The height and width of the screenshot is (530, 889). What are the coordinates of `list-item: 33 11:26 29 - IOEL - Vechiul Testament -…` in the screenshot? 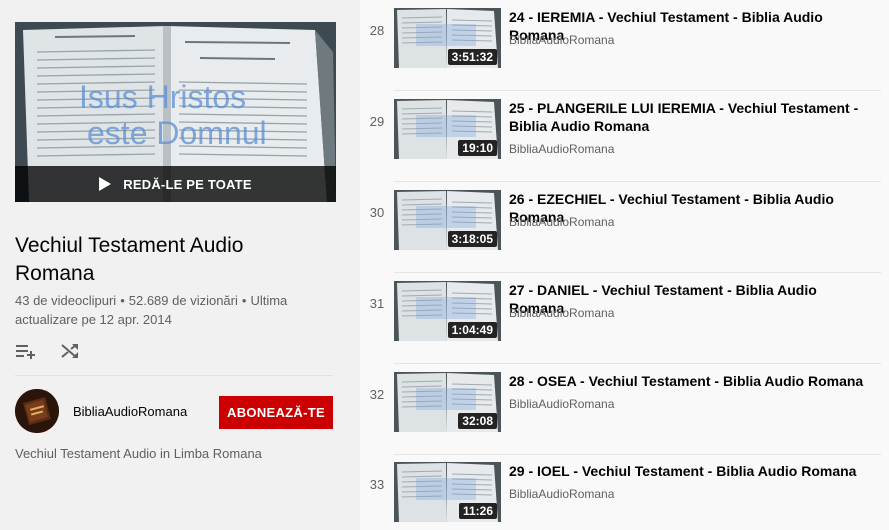 It's located at (624, 492).